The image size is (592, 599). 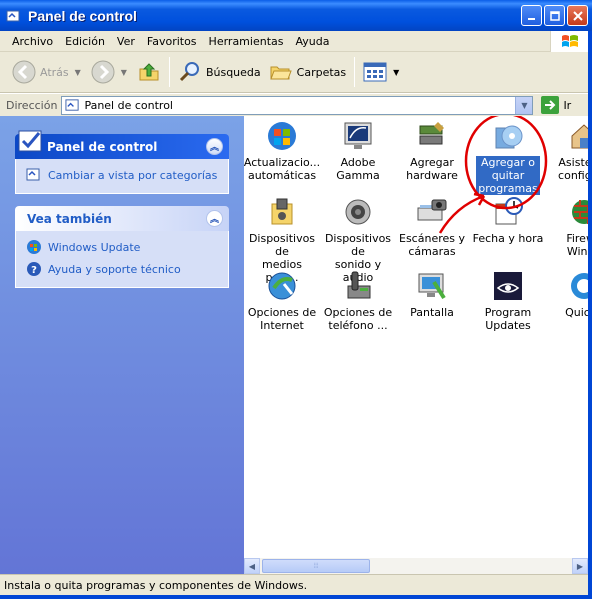 I want to click on maximize-button, so click(x=554, y=15).